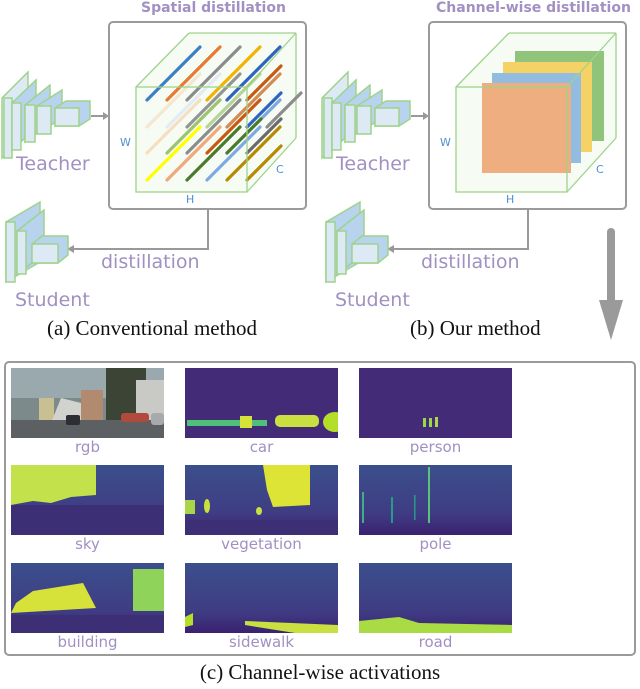 This screenshot has height=689, width=640. Describe the element at coordinates (261, 403) in the screenshot. I see `activation-map-car` at that location.